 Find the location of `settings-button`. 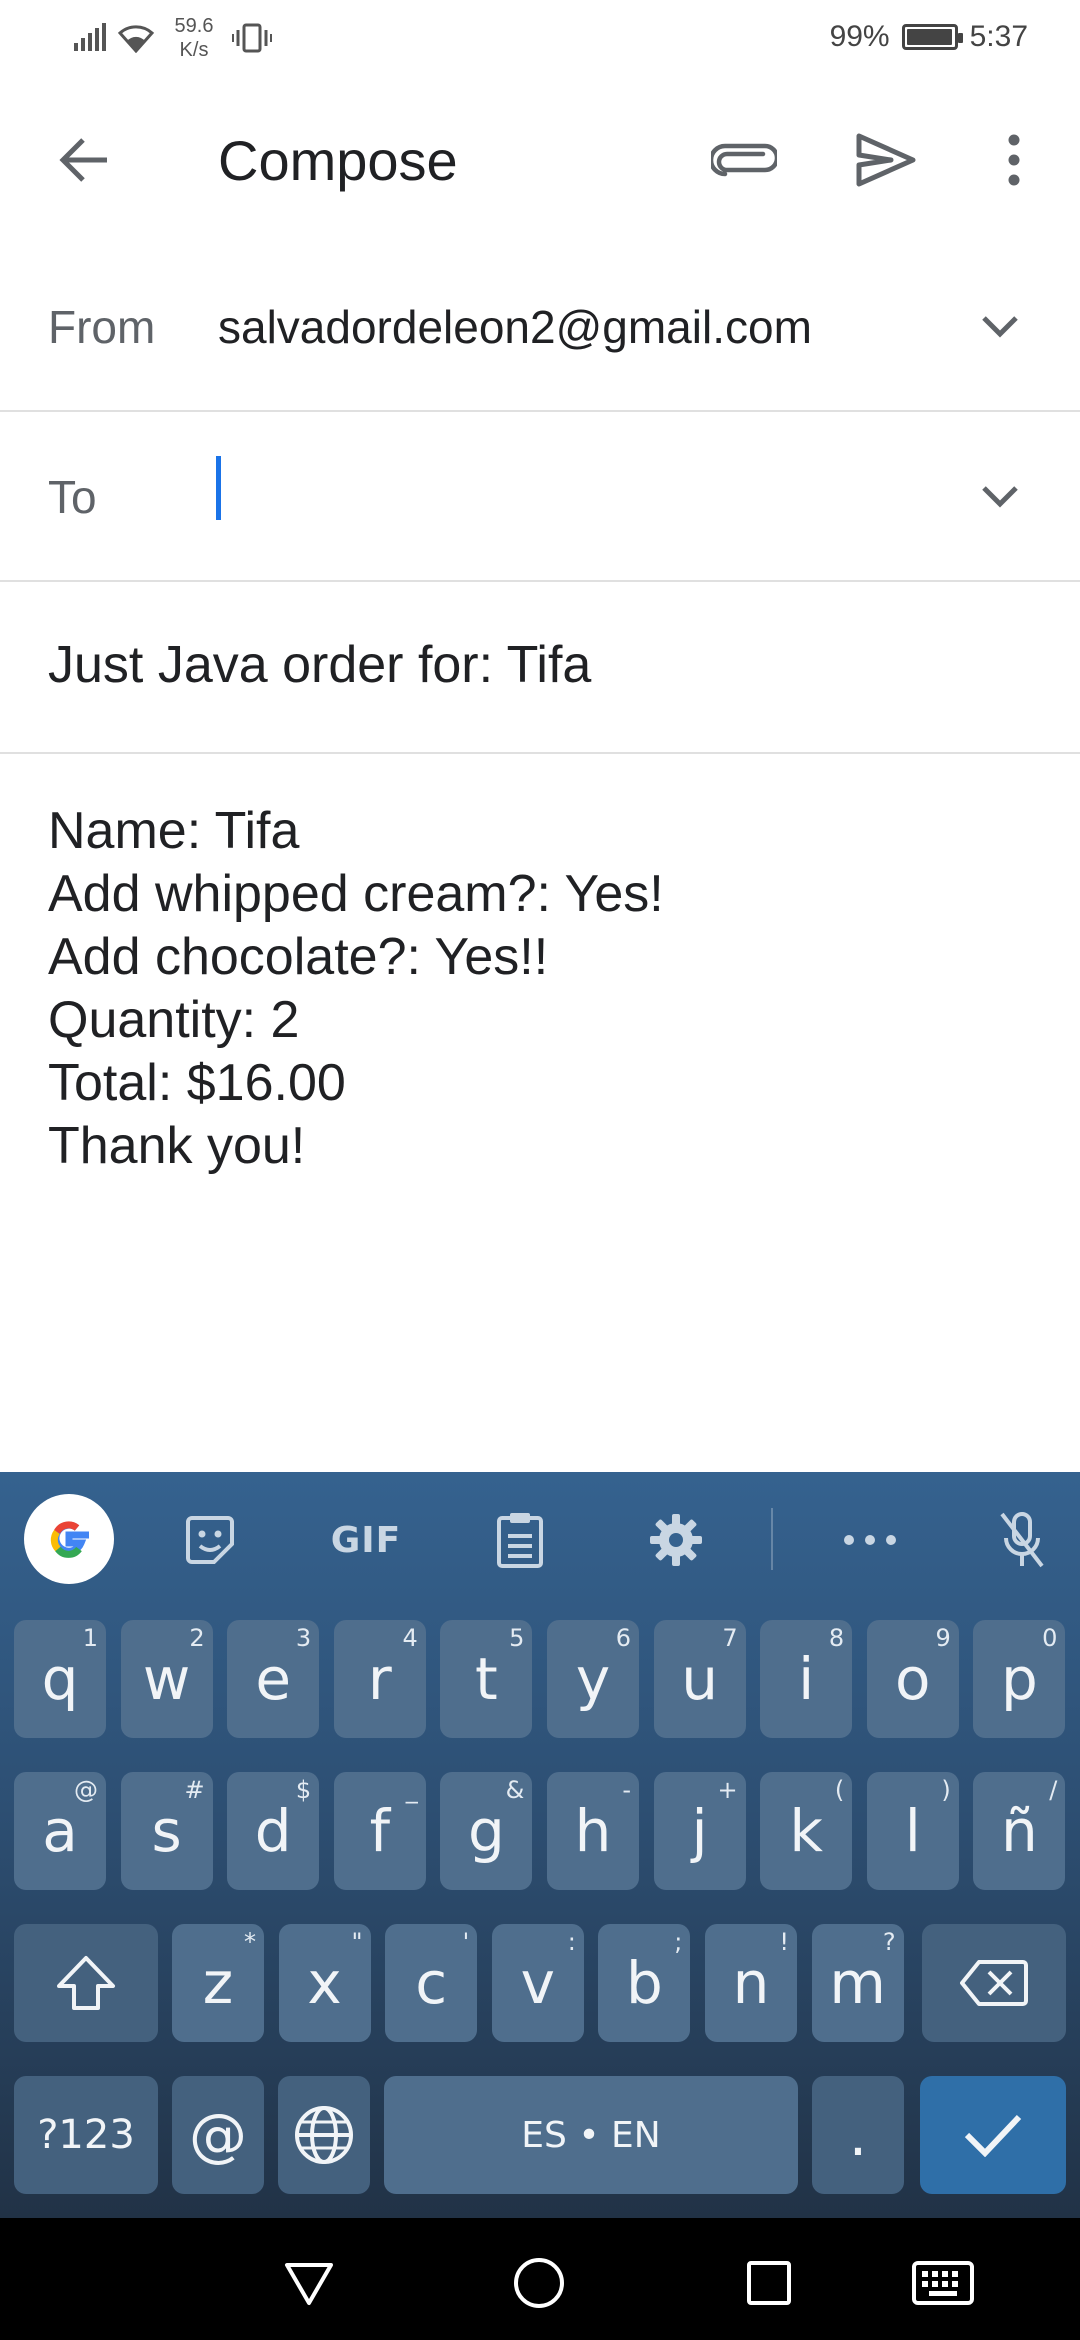

settings-button is located at coordinates (676, 1540).